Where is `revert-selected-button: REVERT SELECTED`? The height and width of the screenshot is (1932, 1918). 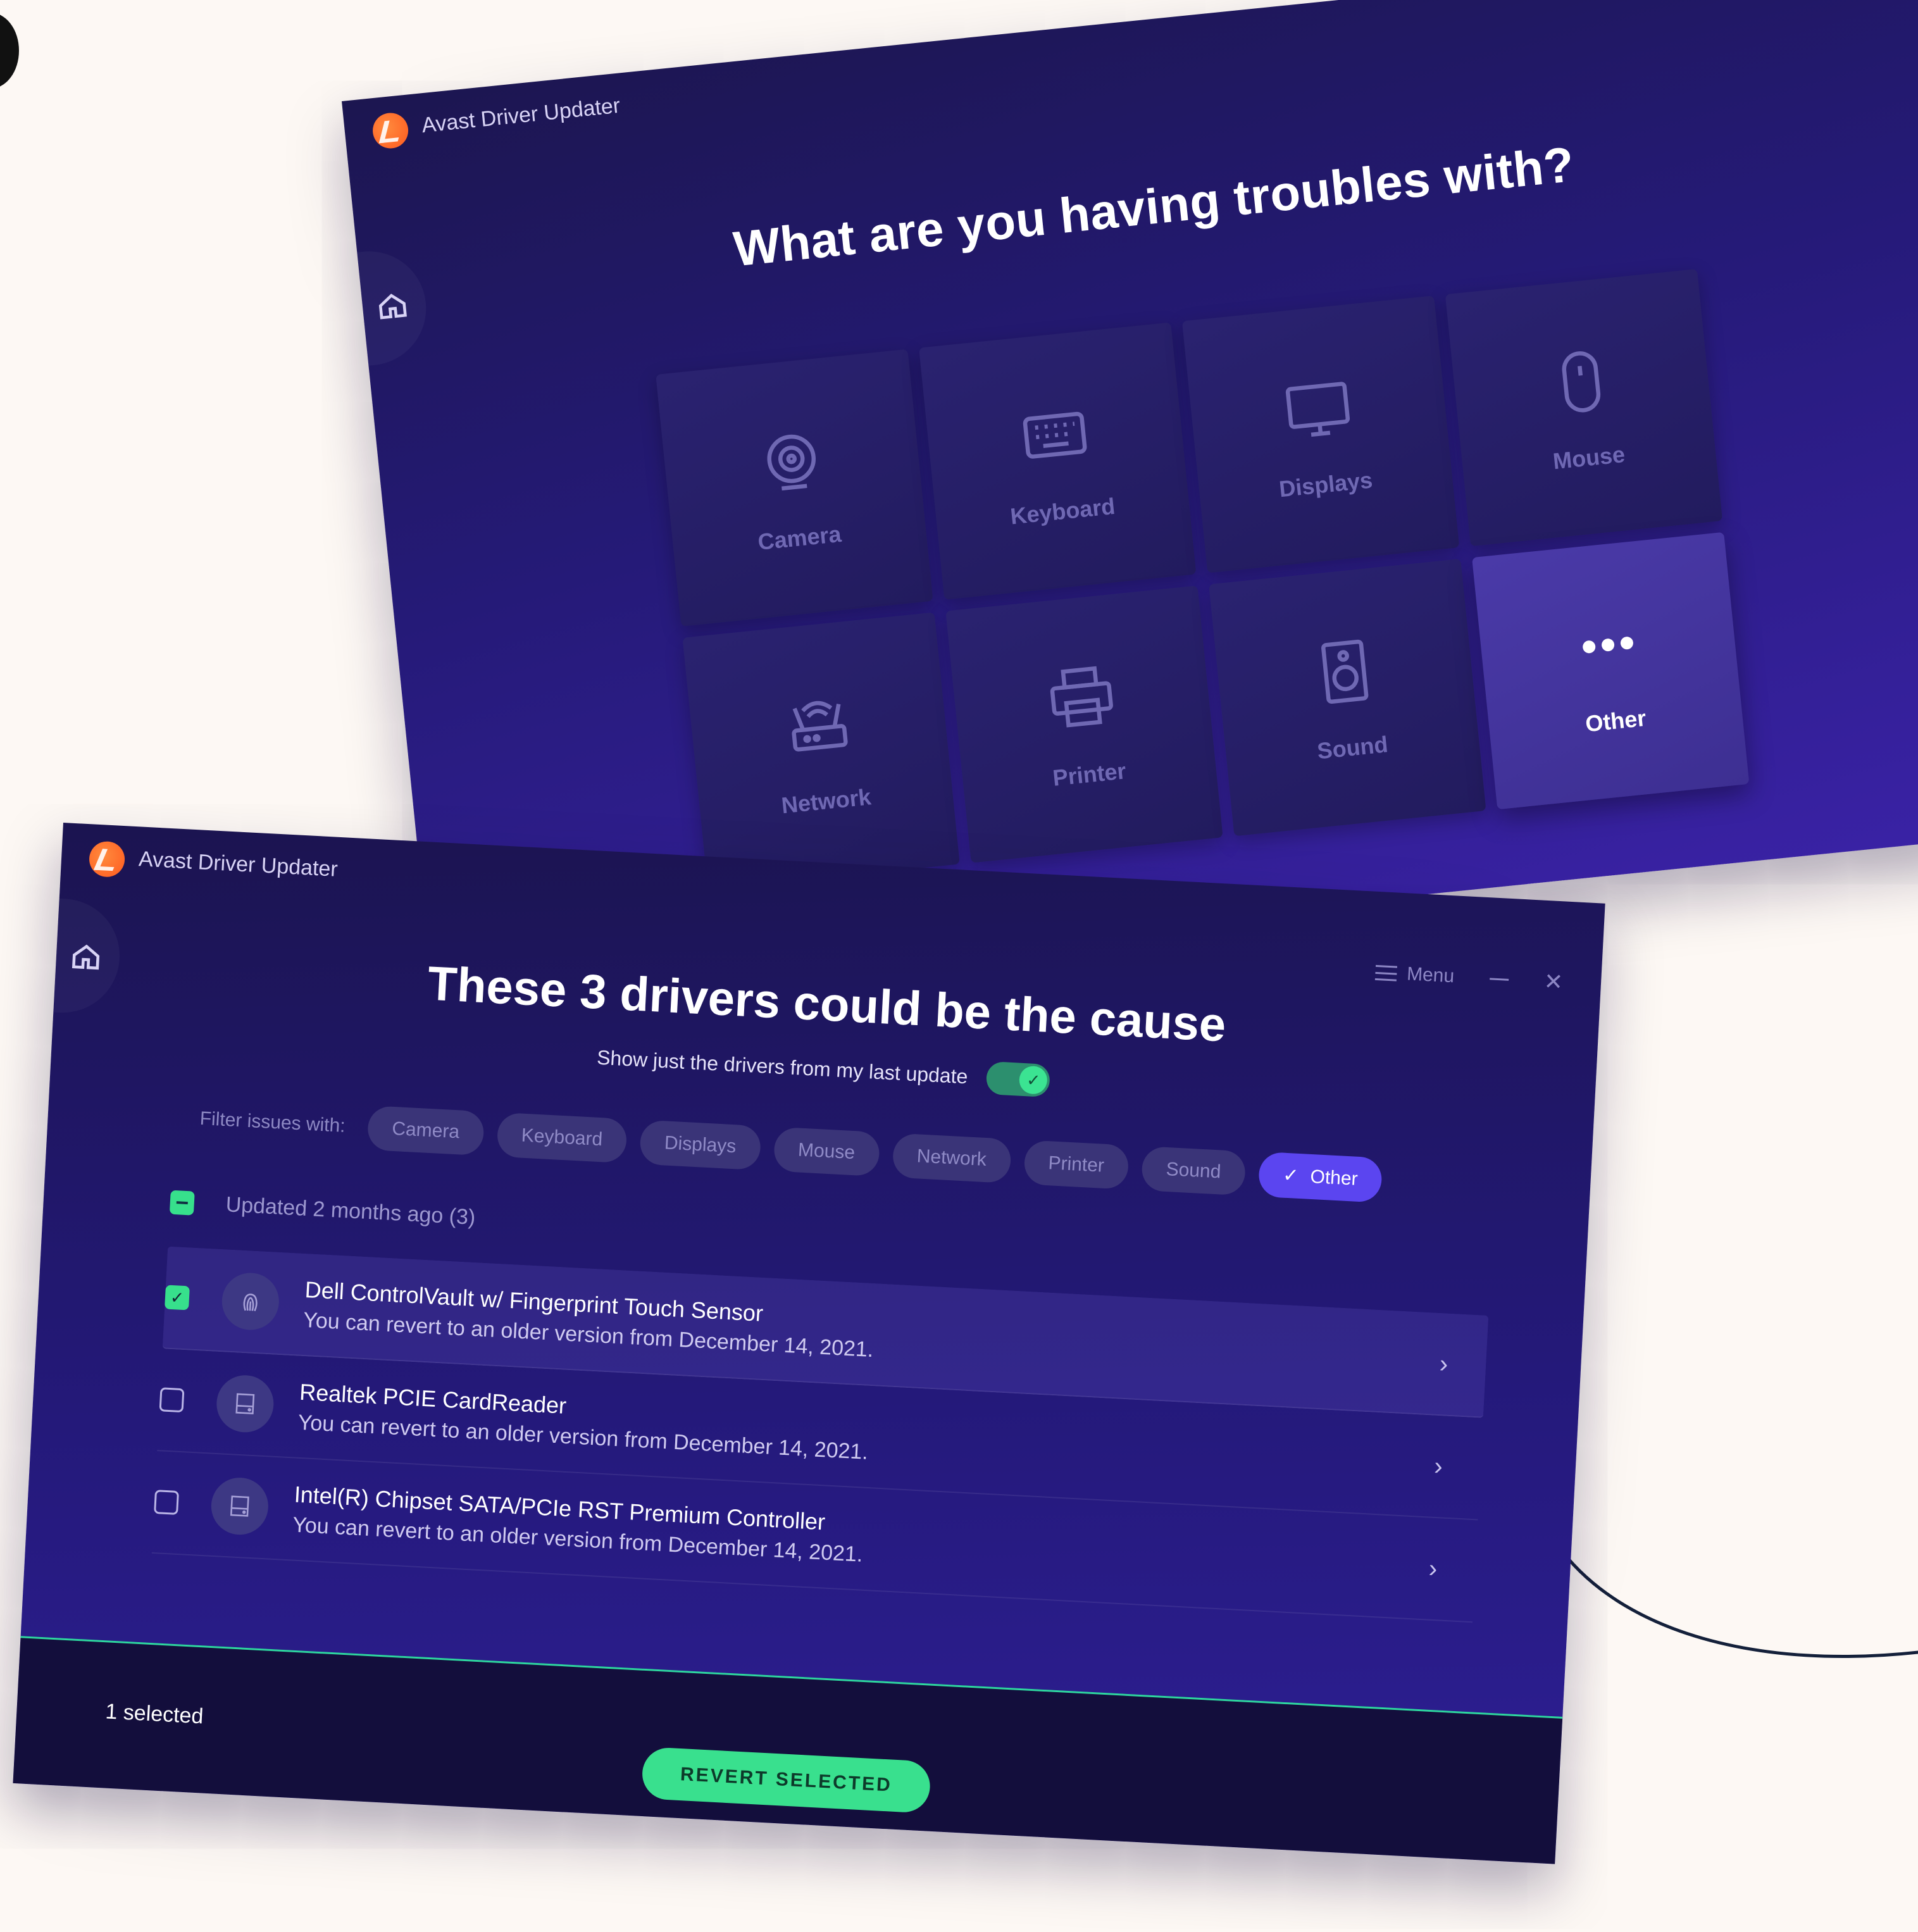 revert-selected-button: REVERT SELECTED is located at coordinates (786, 1780).